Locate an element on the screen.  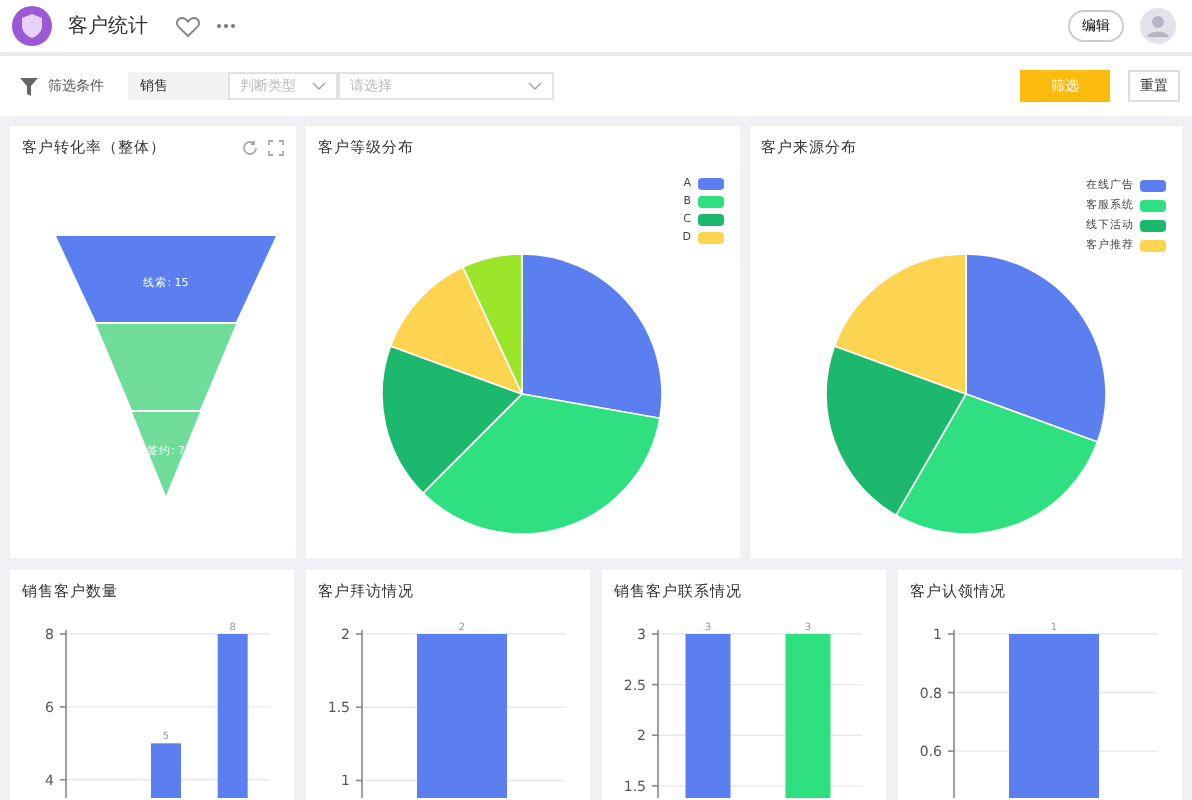
heart-icon is located at coordinates (188, 26).